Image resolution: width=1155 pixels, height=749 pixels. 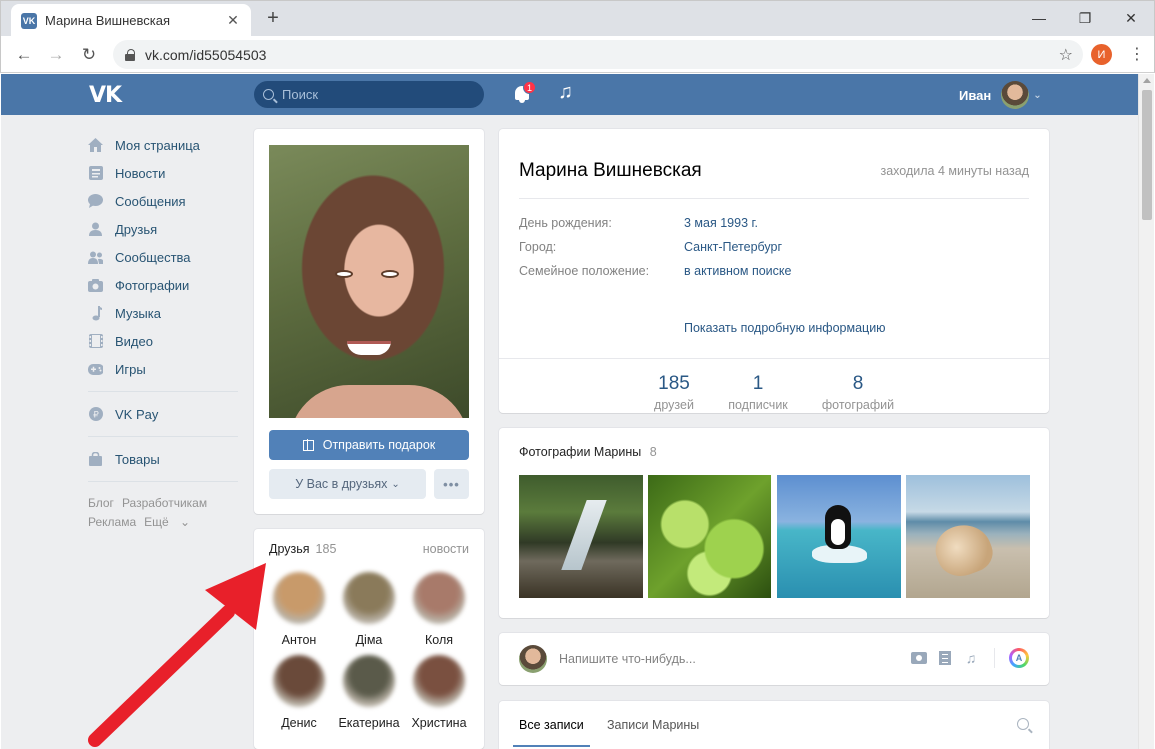 I want to click on sidebar-item-music: Музыка, so click(x=163, y=313).